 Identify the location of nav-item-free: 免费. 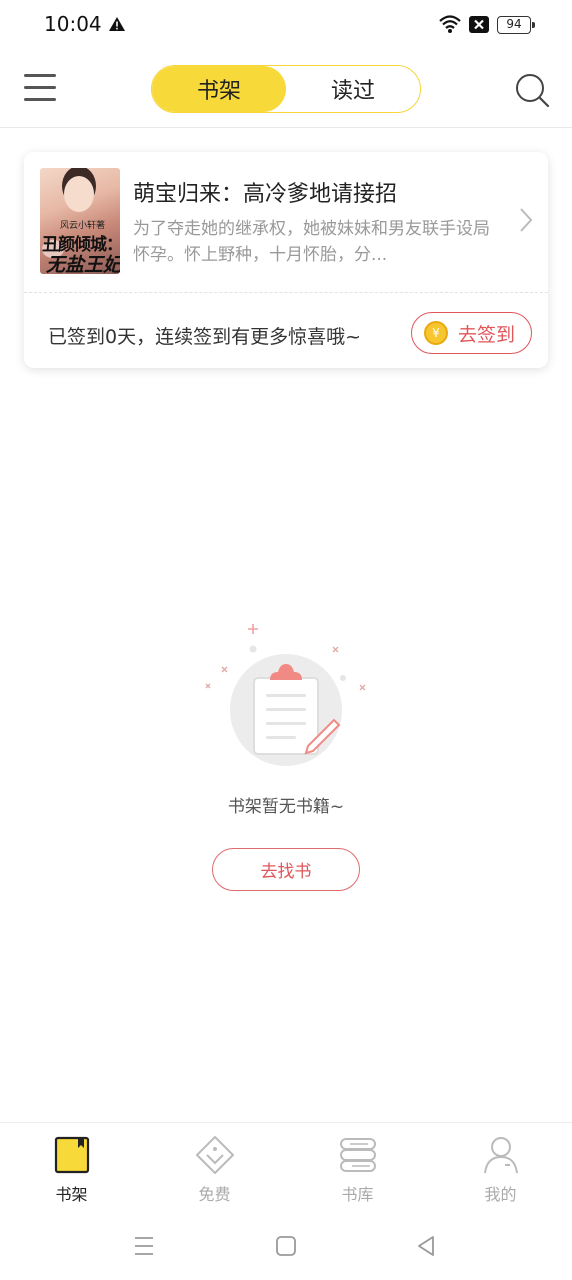
(214, 1168).